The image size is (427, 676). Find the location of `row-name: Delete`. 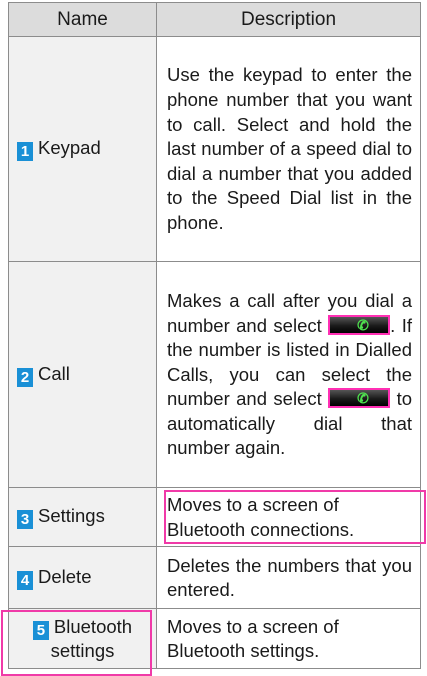

row-name: Delete is located at coordinates (65, 576).